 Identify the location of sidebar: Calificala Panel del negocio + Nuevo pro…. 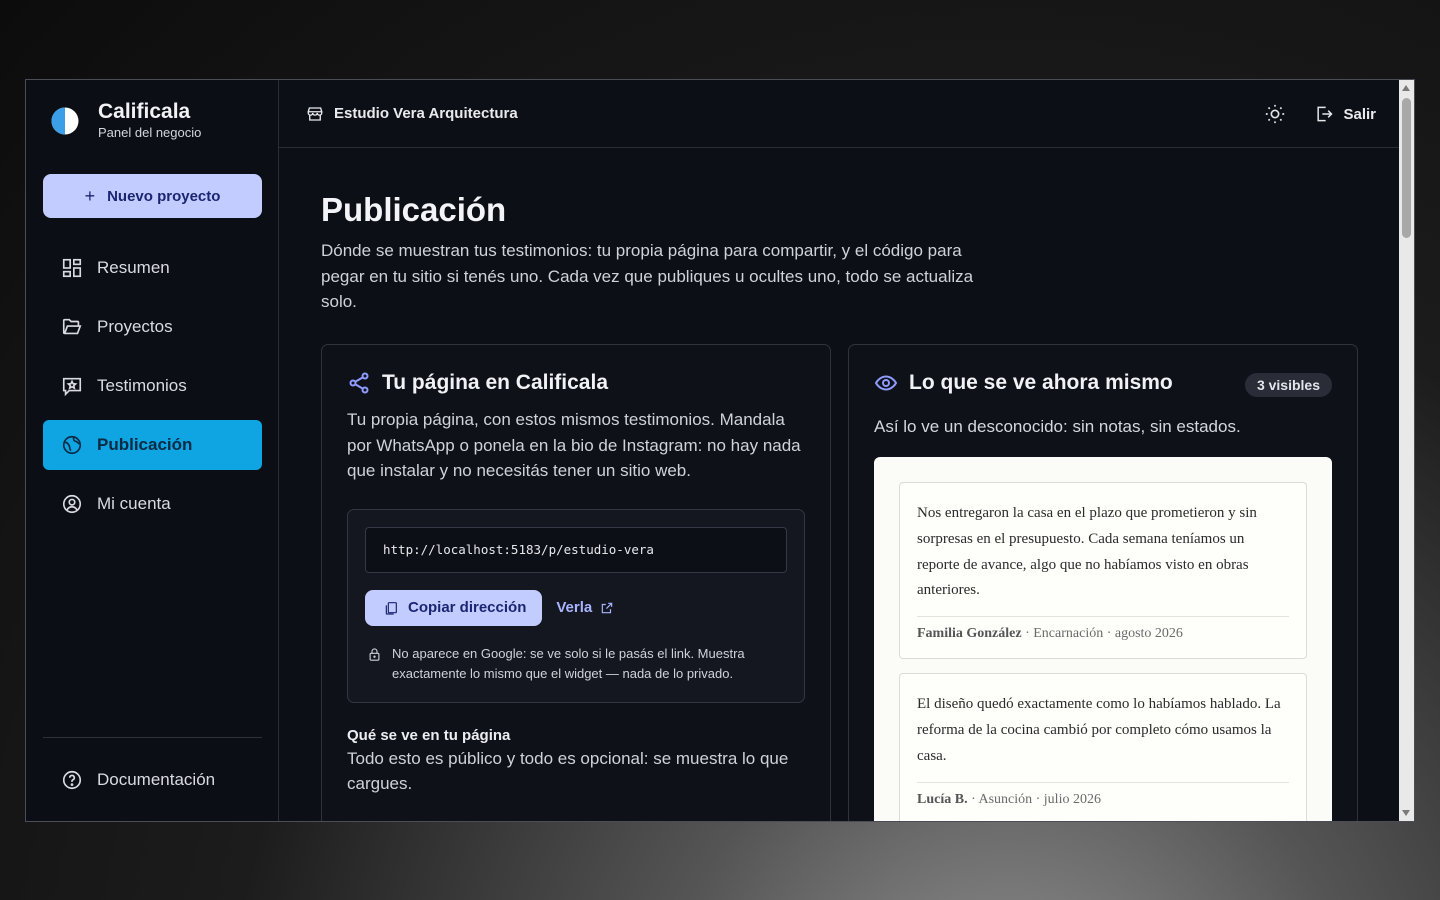
(152, 450).